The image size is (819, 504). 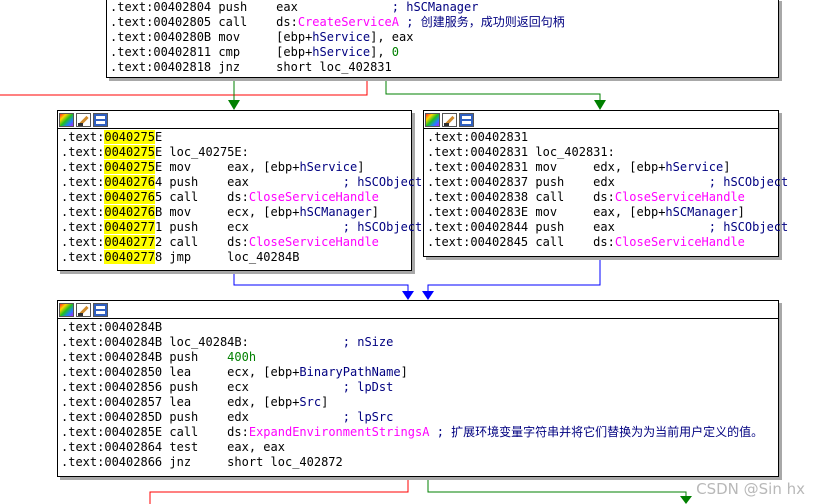 What do you see at coordinates (419, 462) in the screenshot?
I see `asm-line: .text:00402866 jnz short loc_402872` at bounding box center [419, 462].